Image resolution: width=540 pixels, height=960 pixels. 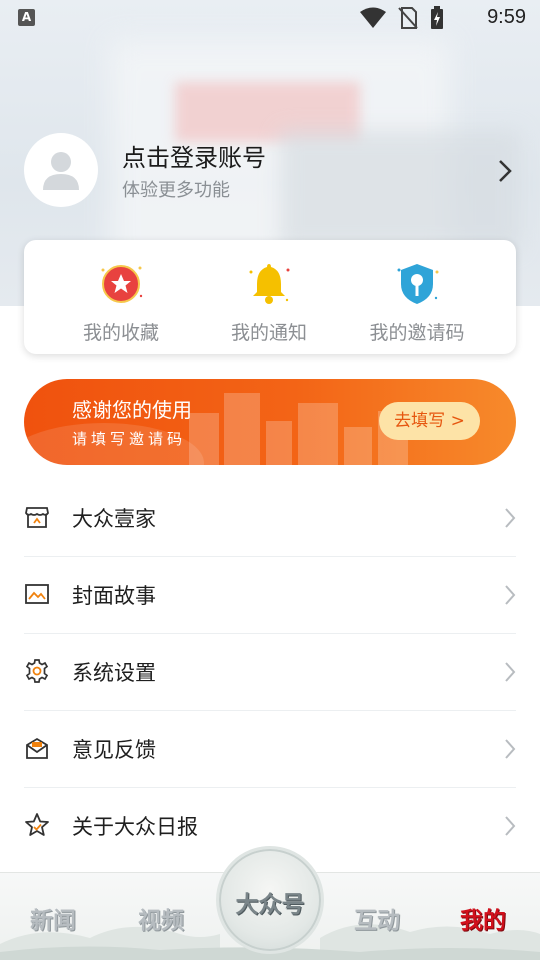 I want to click on menu-item-label: 封面故事, so click(x=114, y=596).